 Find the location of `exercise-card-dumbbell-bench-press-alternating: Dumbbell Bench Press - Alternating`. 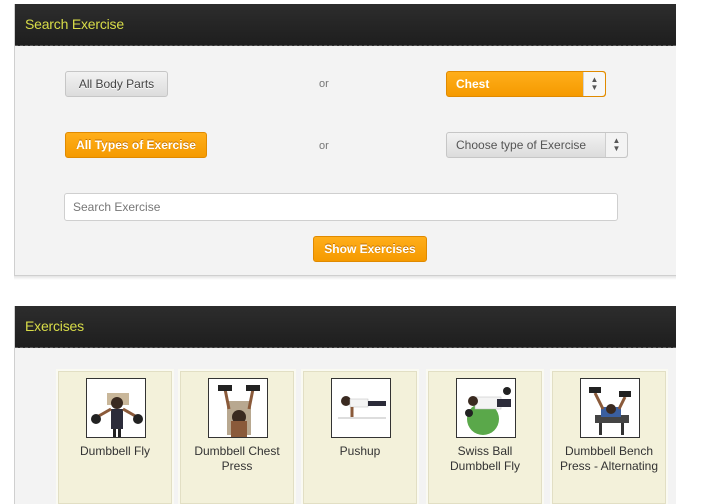

exercise-card-dumbbell-bench-press-alternating: Dumbbell Bench Press - Alternating is located at coordinates (609, 437).